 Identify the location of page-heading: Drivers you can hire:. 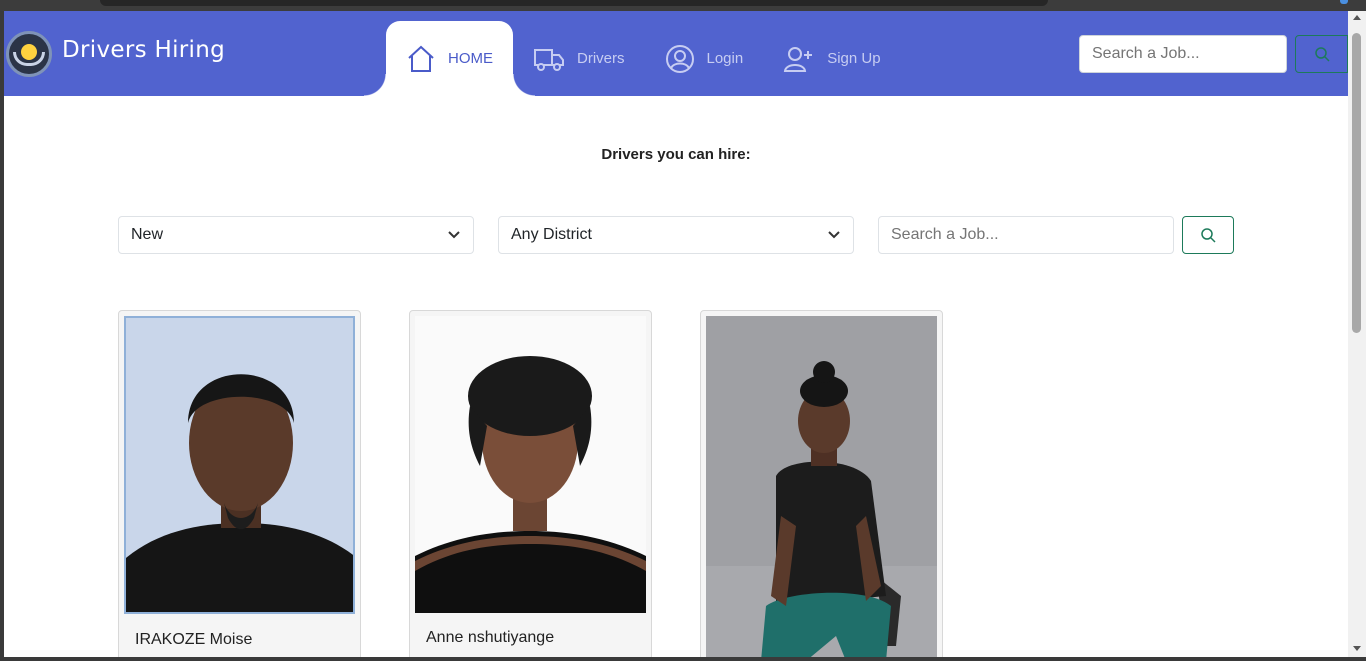
(676, 154).